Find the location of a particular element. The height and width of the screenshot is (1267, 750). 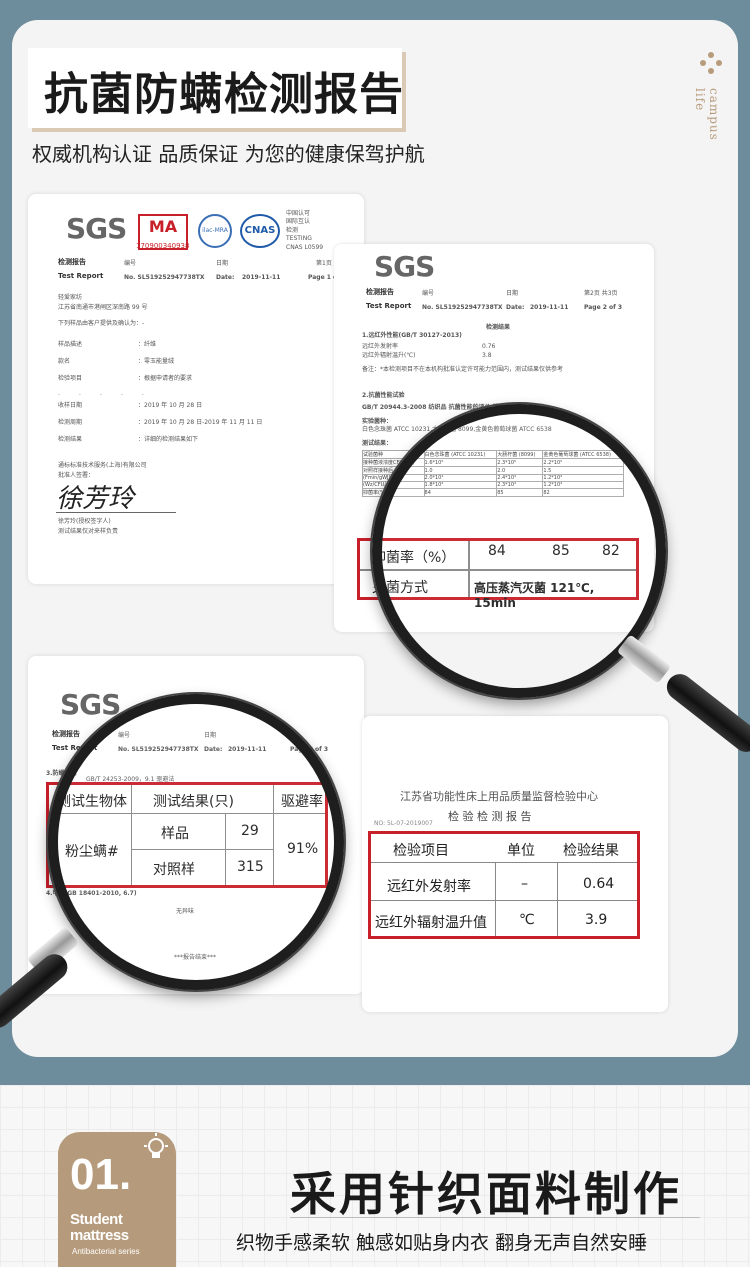

footer-note: 测试结果仅对来样负责 is located at coordinates (88, 531).